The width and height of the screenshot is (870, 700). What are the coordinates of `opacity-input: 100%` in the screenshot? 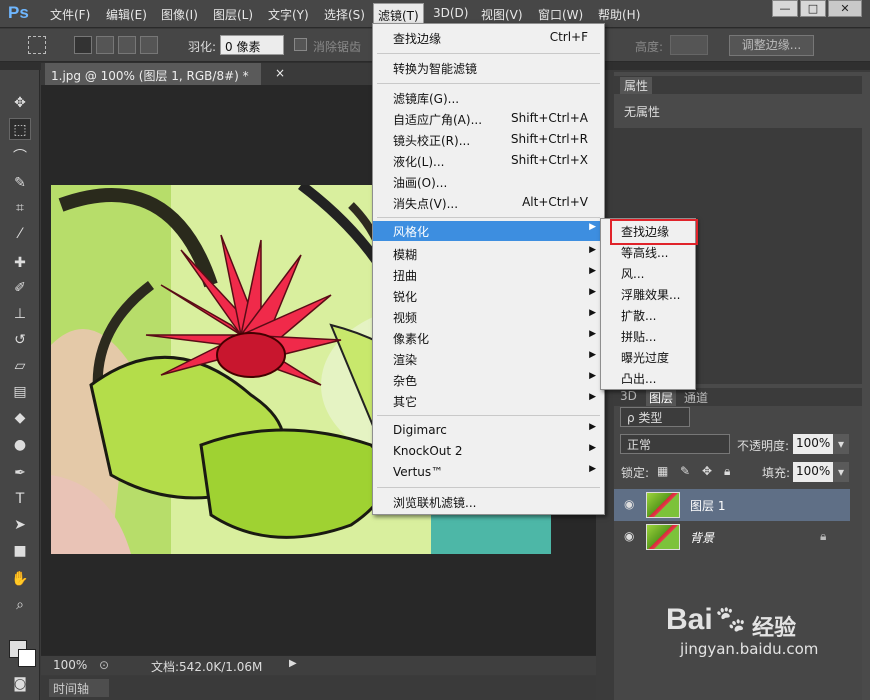 It's located at (813, 444).